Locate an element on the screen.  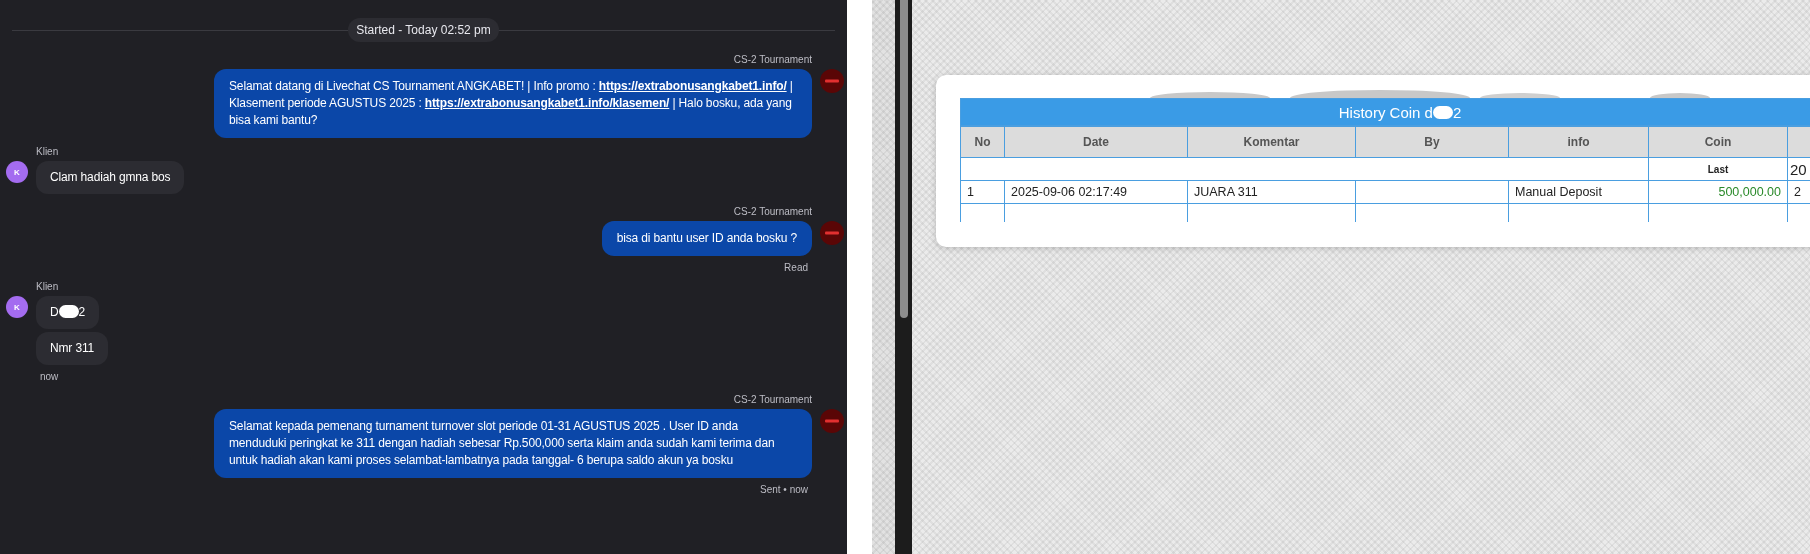
column-header: Komentar is located at coordinates (1271, 142).